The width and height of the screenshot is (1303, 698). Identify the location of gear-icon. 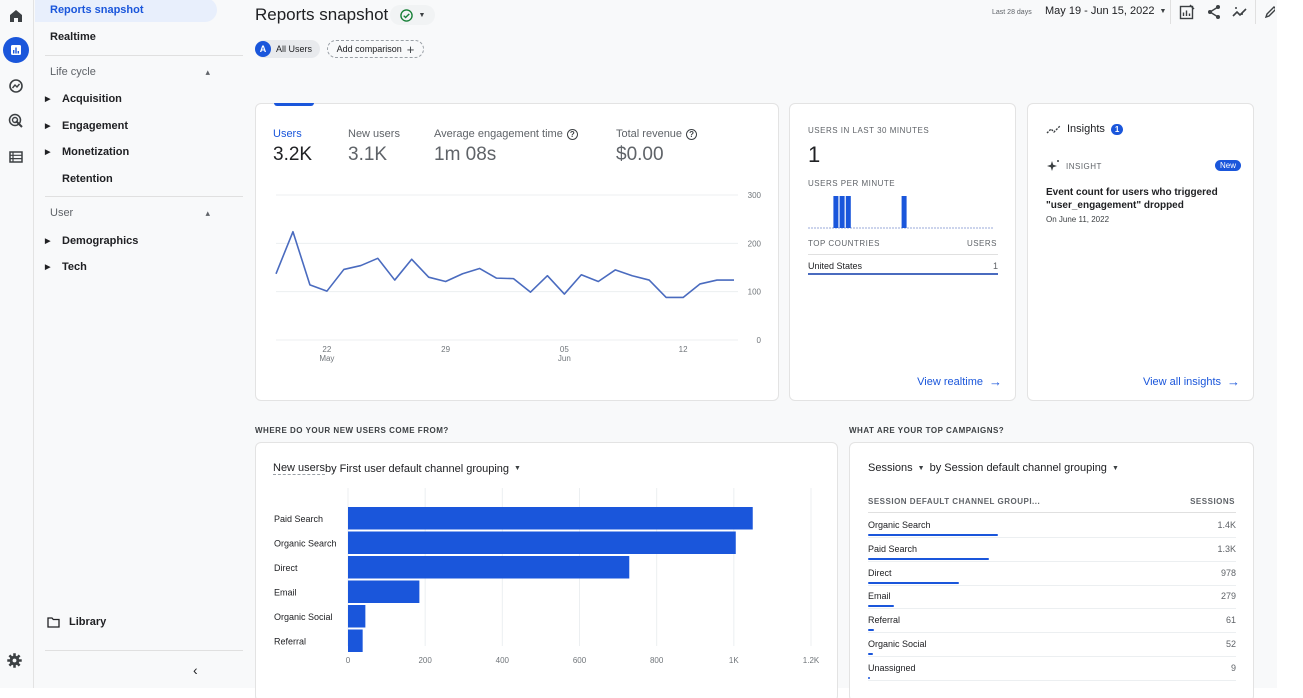
(14, 663).